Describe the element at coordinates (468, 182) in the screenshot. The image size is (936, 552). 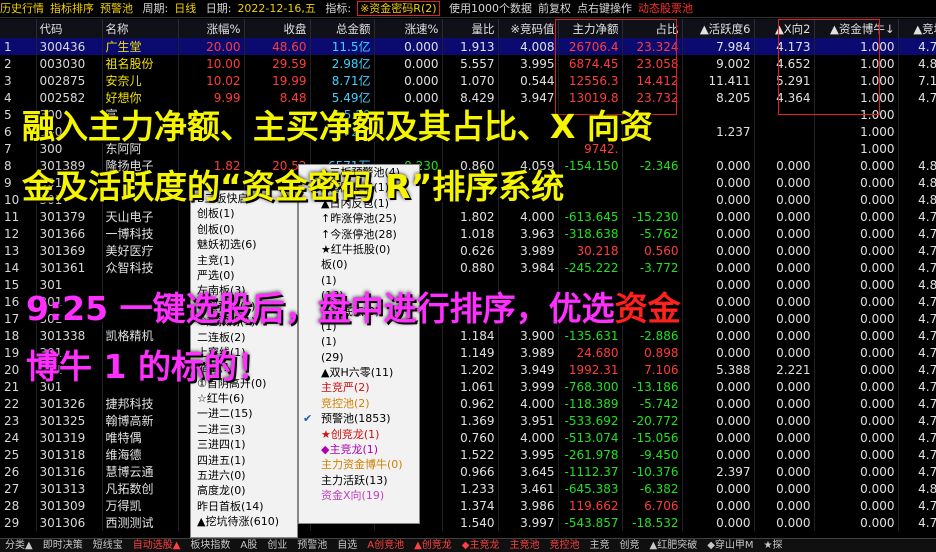
I see `table-row: 93010.0000.0000.0004.807` at that location.